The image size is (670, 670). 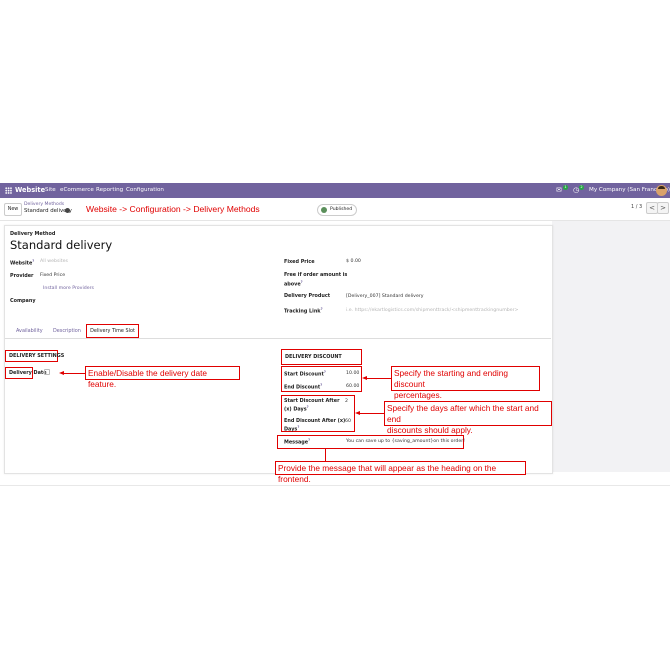 I want to click on website-label: Website?, so click(x=22, y=263).